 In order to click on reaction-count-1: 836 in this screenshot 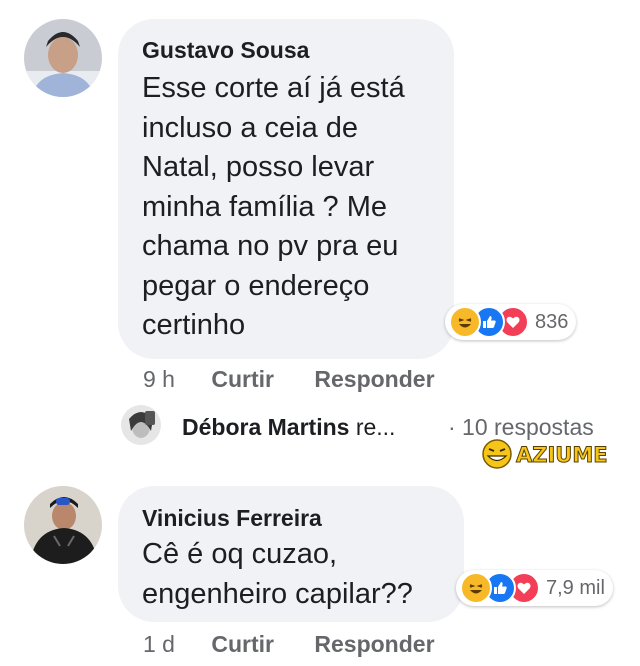, I will do `click(552, 321)`.